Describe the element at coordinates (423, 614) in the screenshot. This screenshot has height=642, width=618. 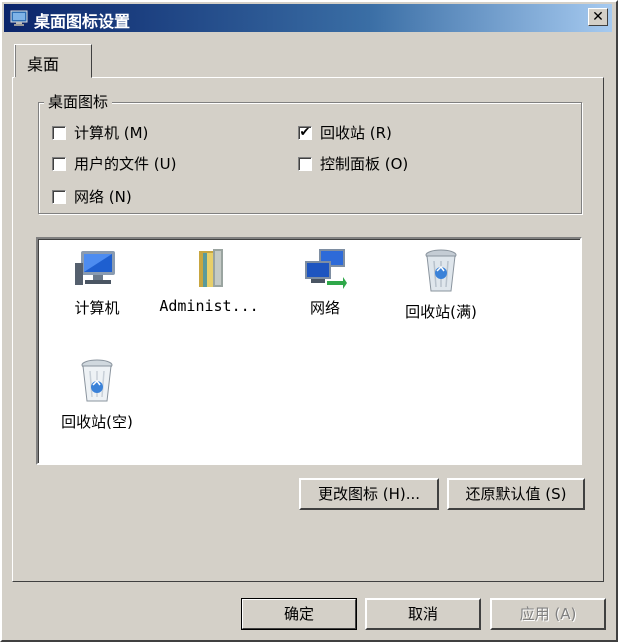
I see `cancel-button: 取消` at that location.